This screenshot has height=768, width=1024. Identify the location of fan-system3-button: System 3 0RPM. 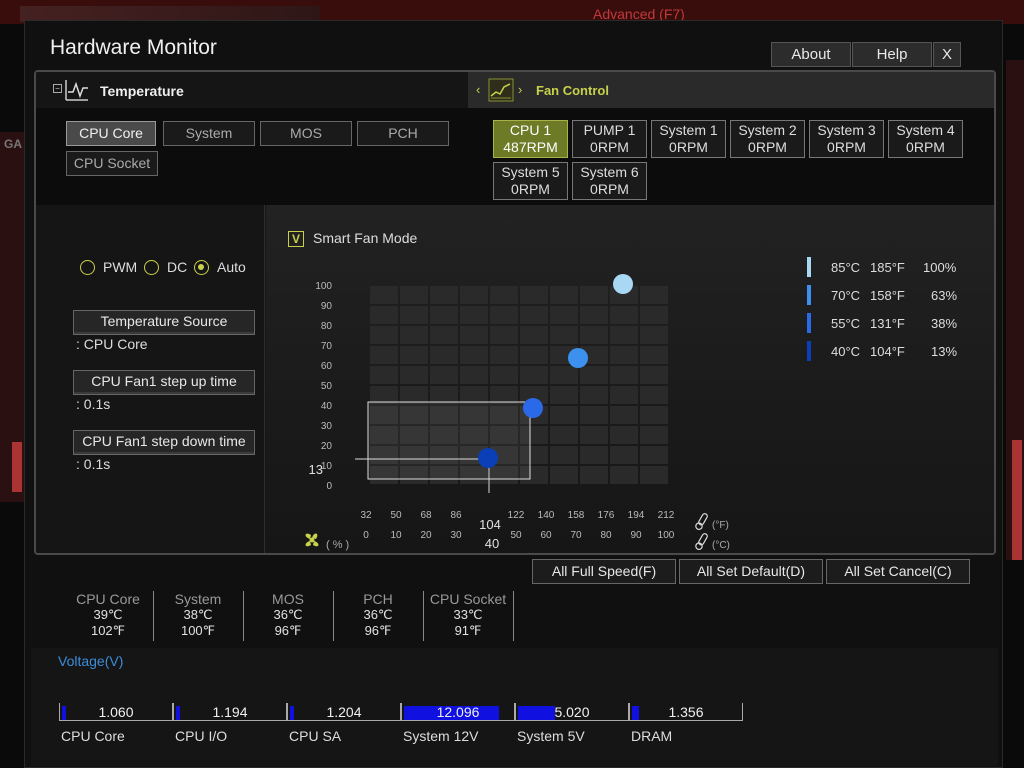
(846, 139).